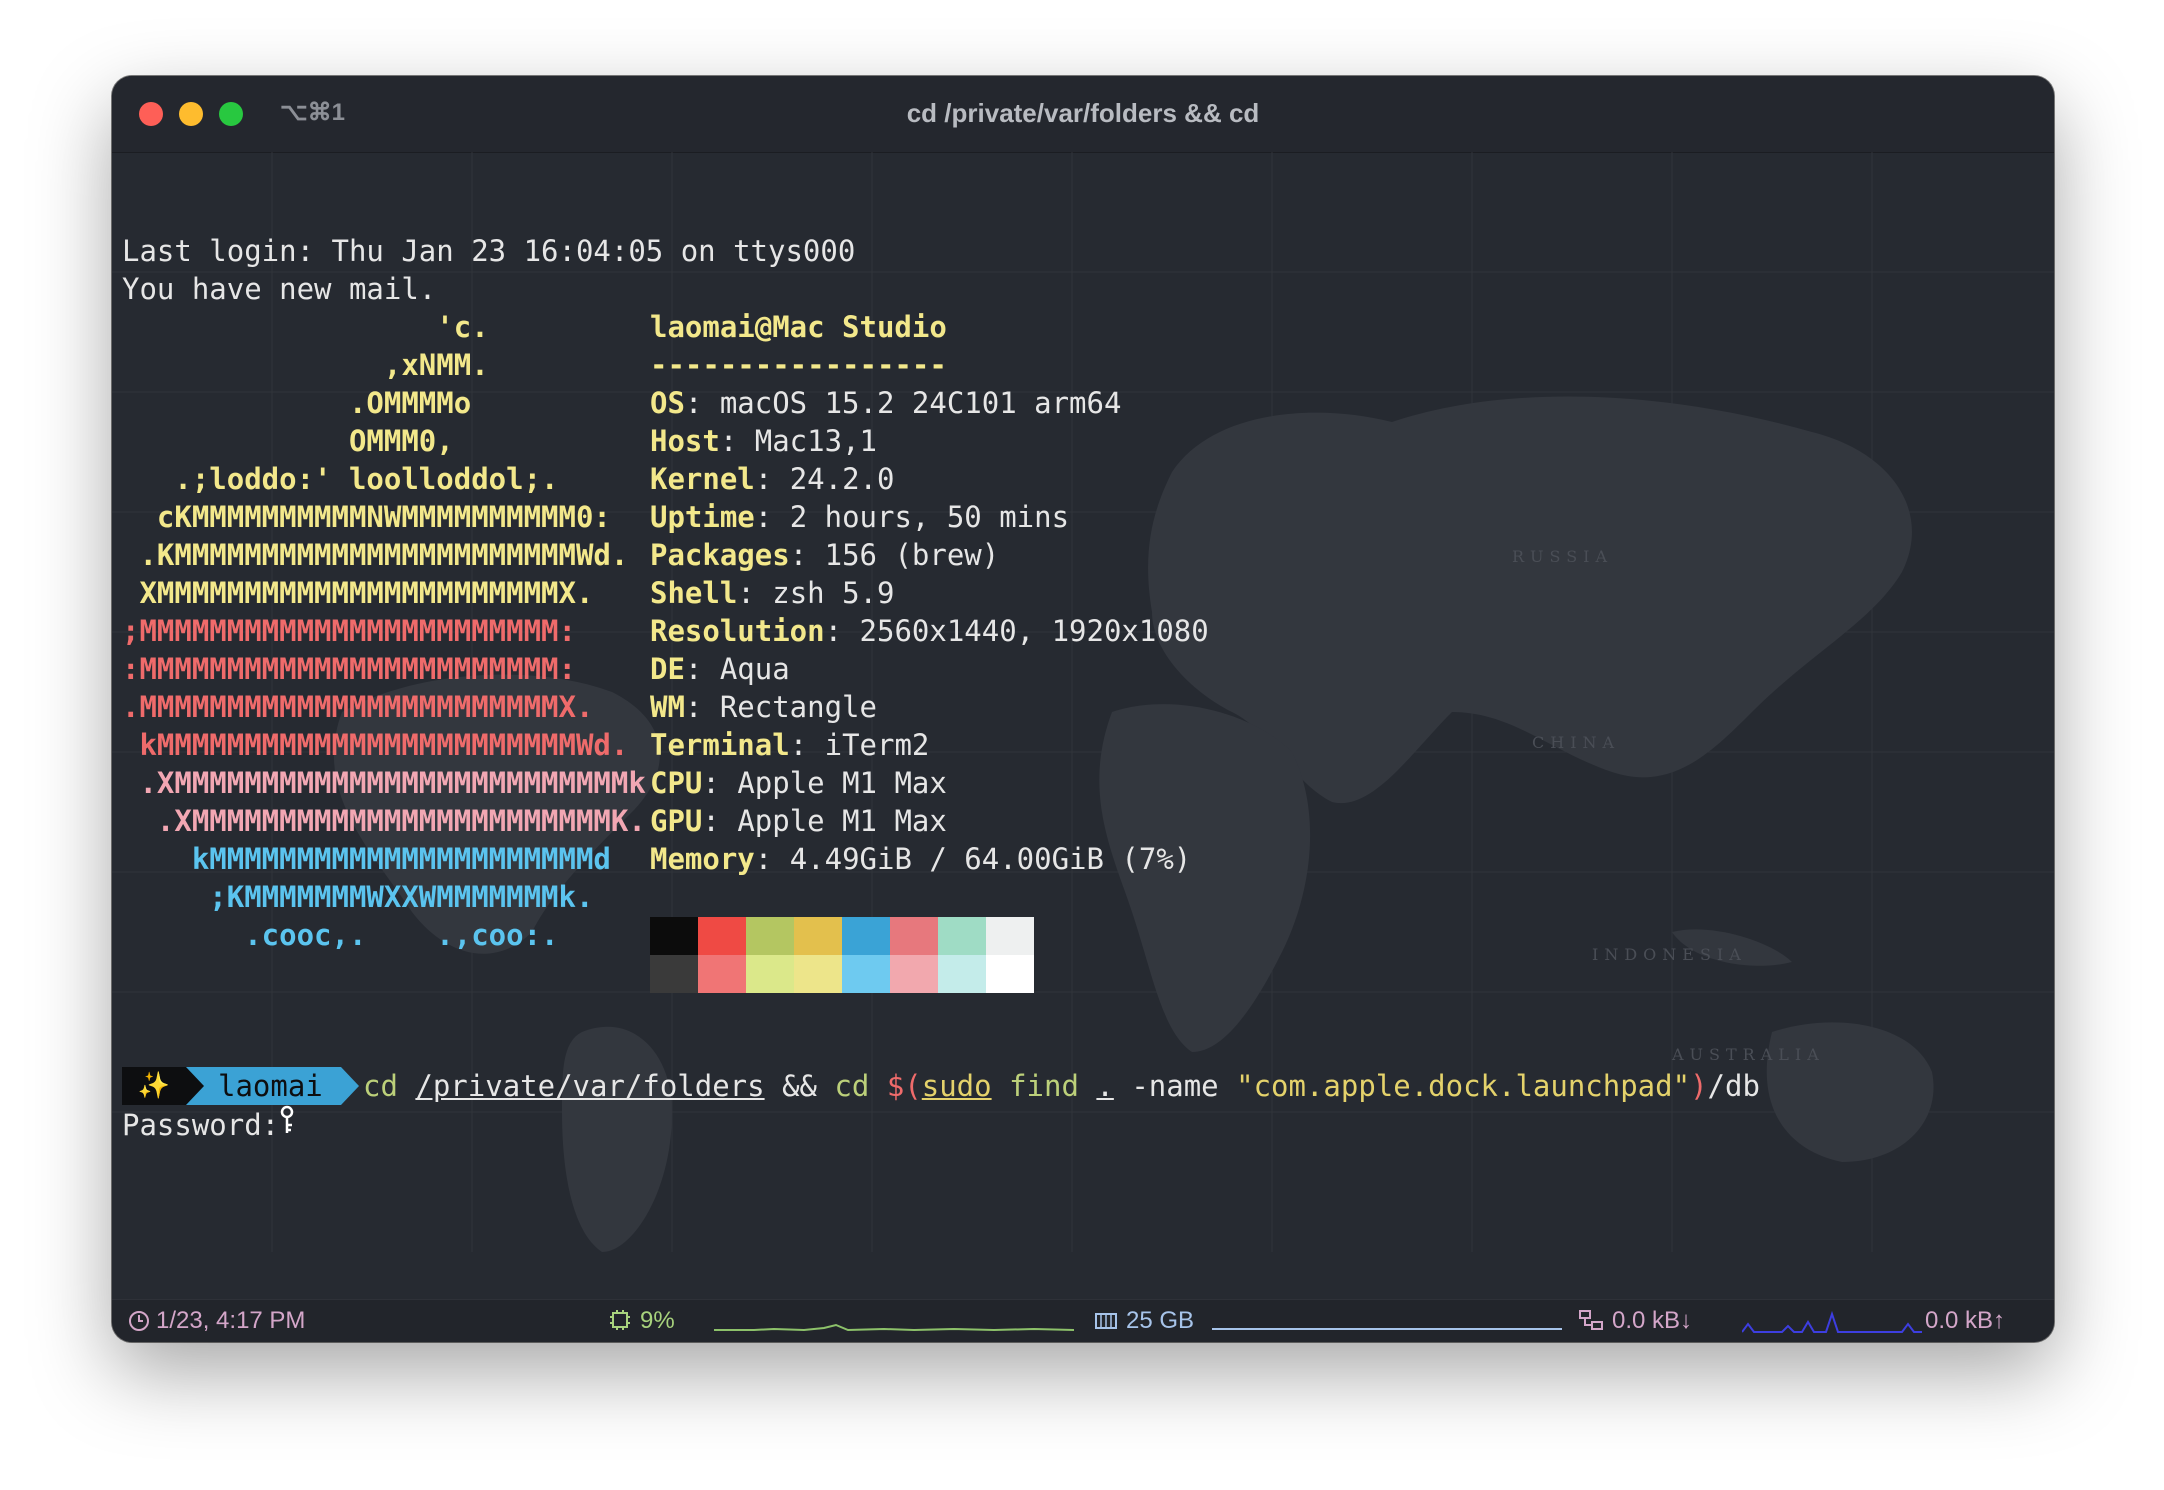 The width and height of the screenshot is (2164, 1490). I want to click on key-icon, so click(287, 1125).